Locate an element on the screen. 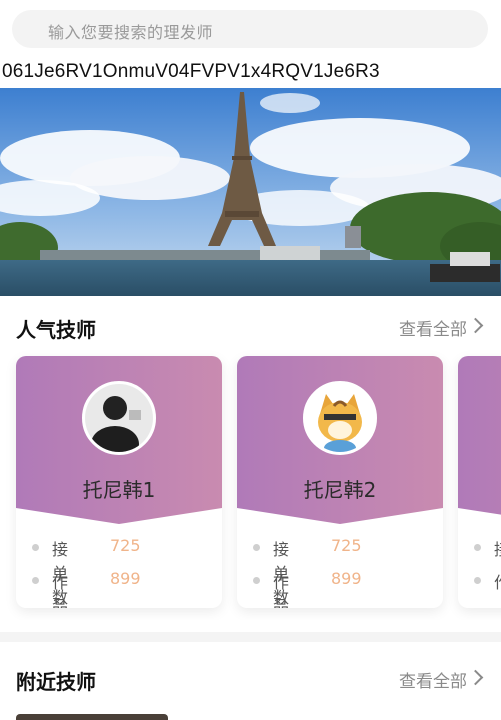 Image resolution: width=501 pixels, height=720 pixels. technician-card: 托尼韩1 接单数 725 作品数 899 is located at coordinates (119, 482).